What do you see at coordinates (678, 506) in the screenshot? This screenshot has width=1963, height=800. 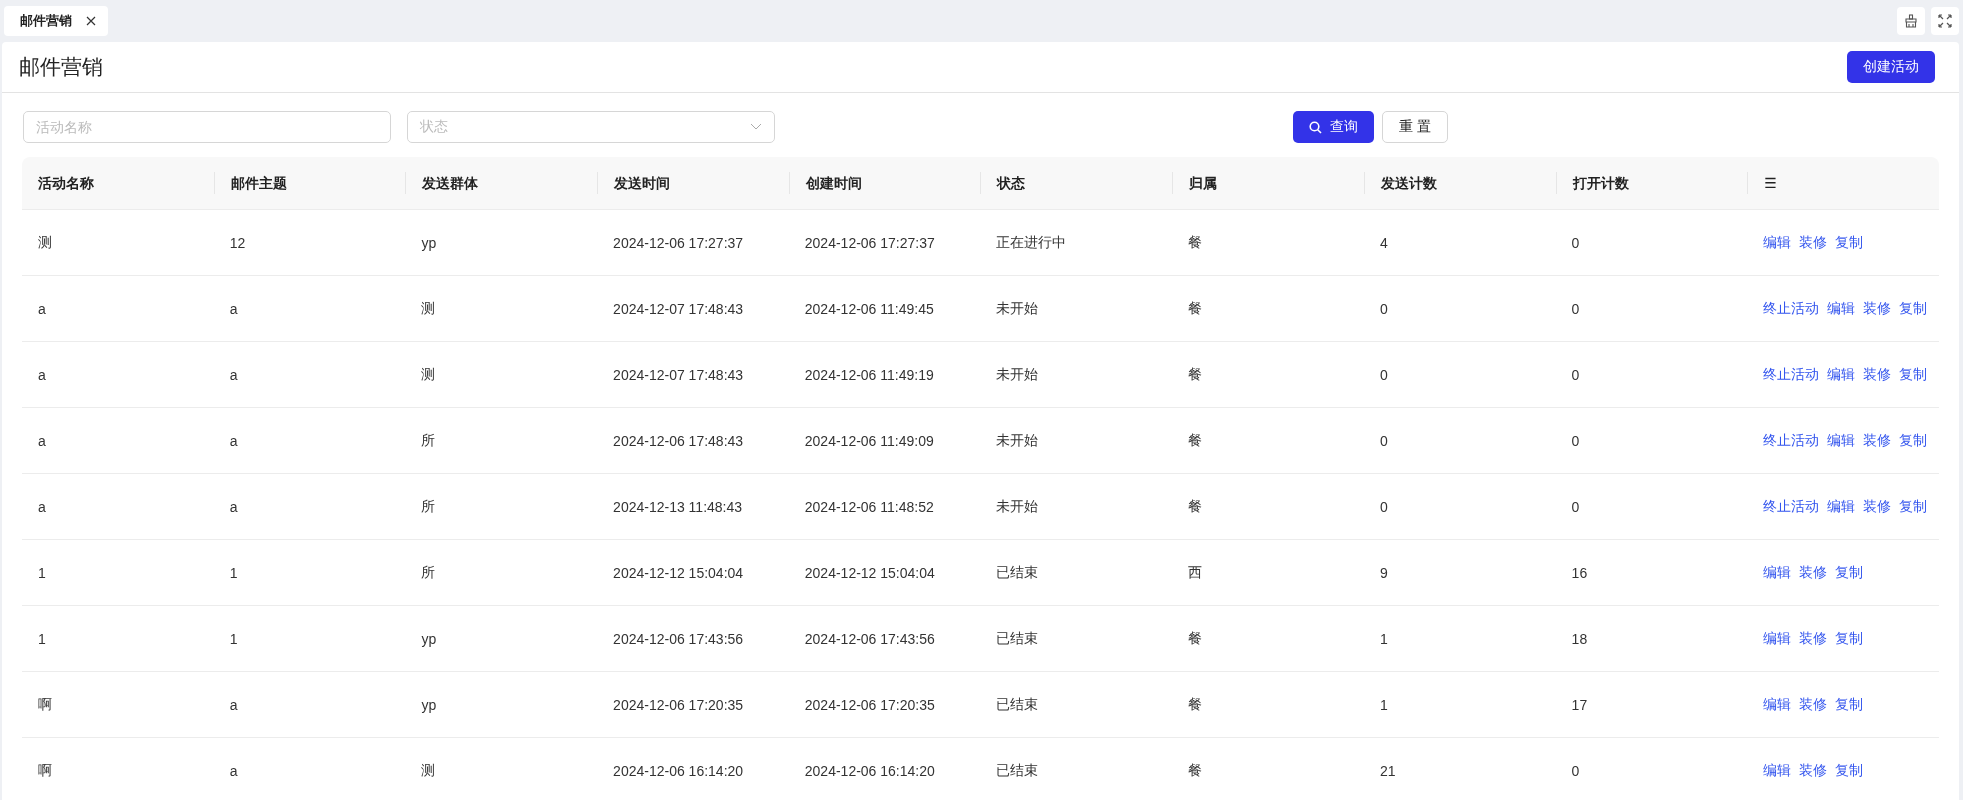 I see `table-cell-text: 2024-12-13 11:48:43` at bounding box center [678, 506].